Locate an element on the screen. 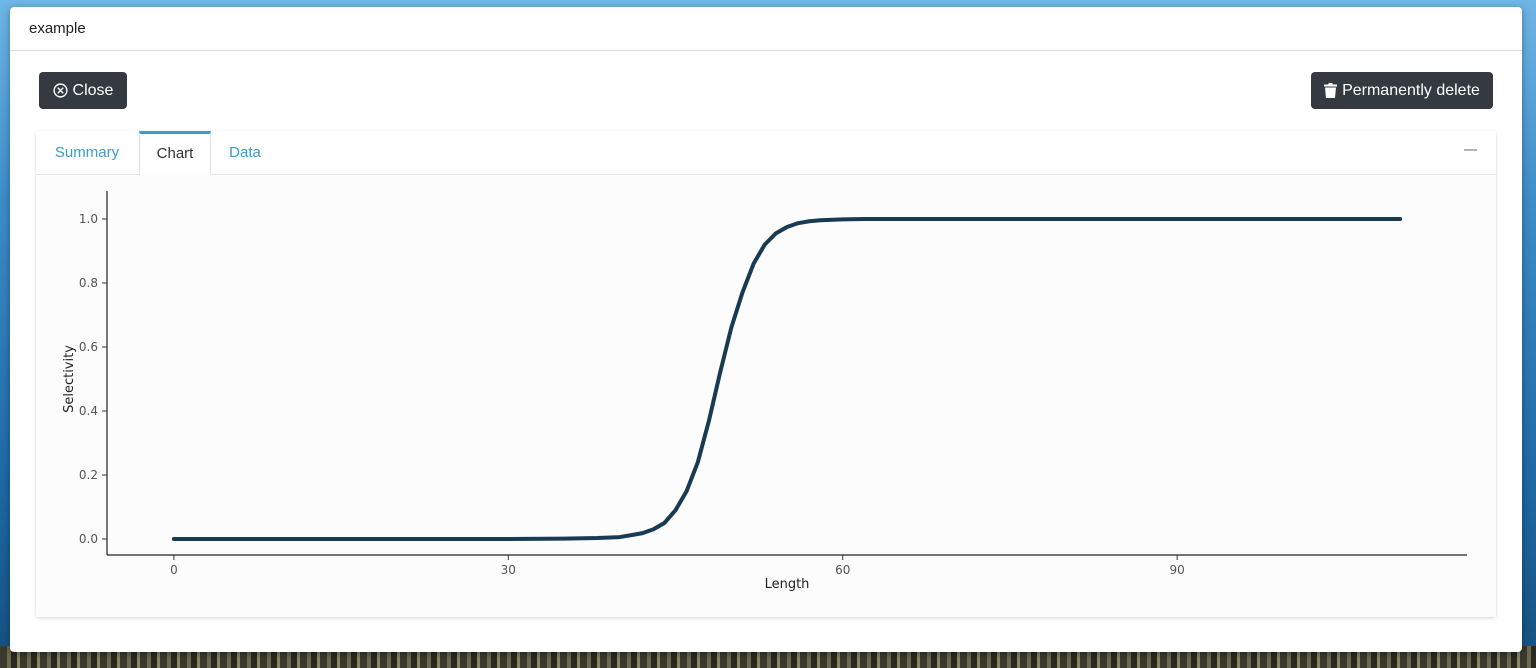 This screenshot has height=668, width=1536. x-tick-label: 60 is located at coordinates (842, 570).